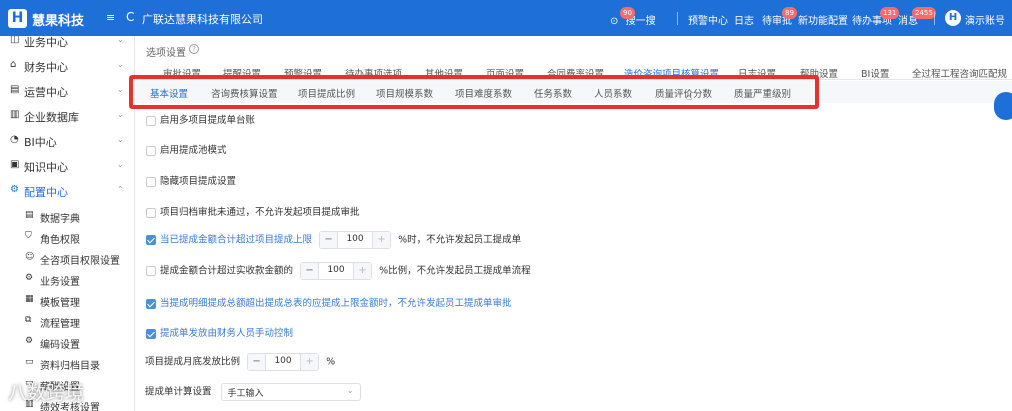  Describe the element at coordinates (67, 258) in the screenshot. I see `sidebar-subitem-project-permissions: ☺ 全咨项目权限设置` at that location.